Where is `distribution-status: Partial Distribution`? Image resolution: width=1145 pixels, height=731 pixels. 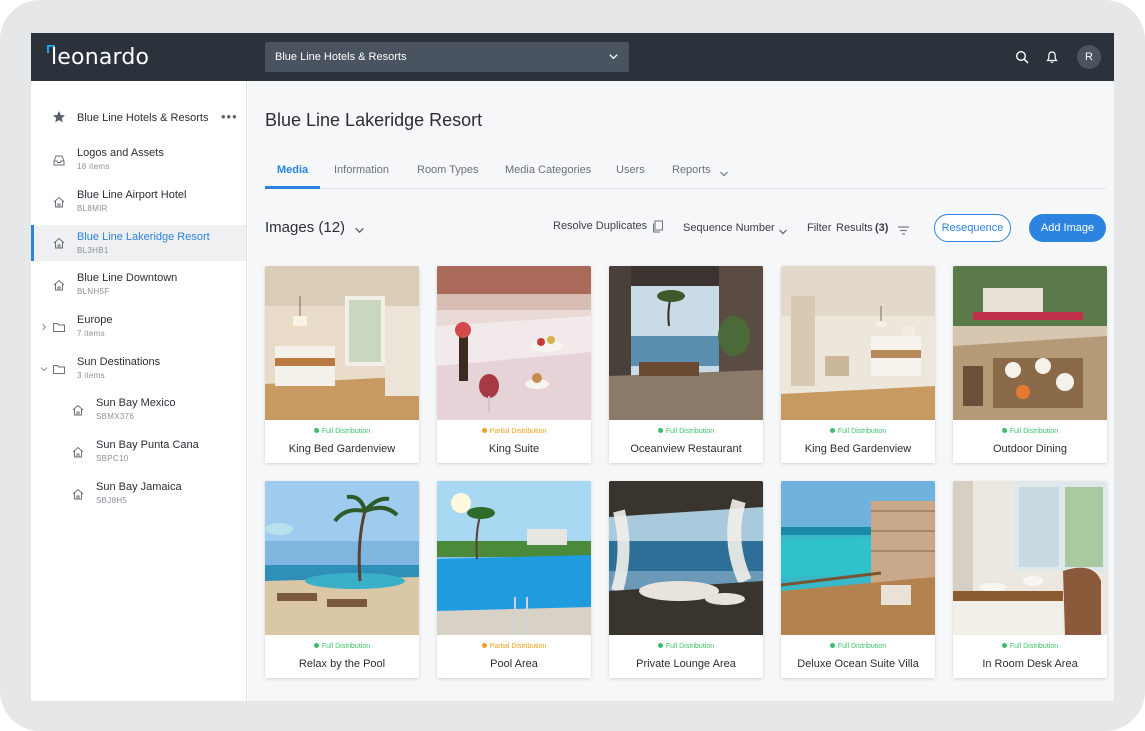 distribution-status: Partial Distribution is located at coordinates (514, 431).